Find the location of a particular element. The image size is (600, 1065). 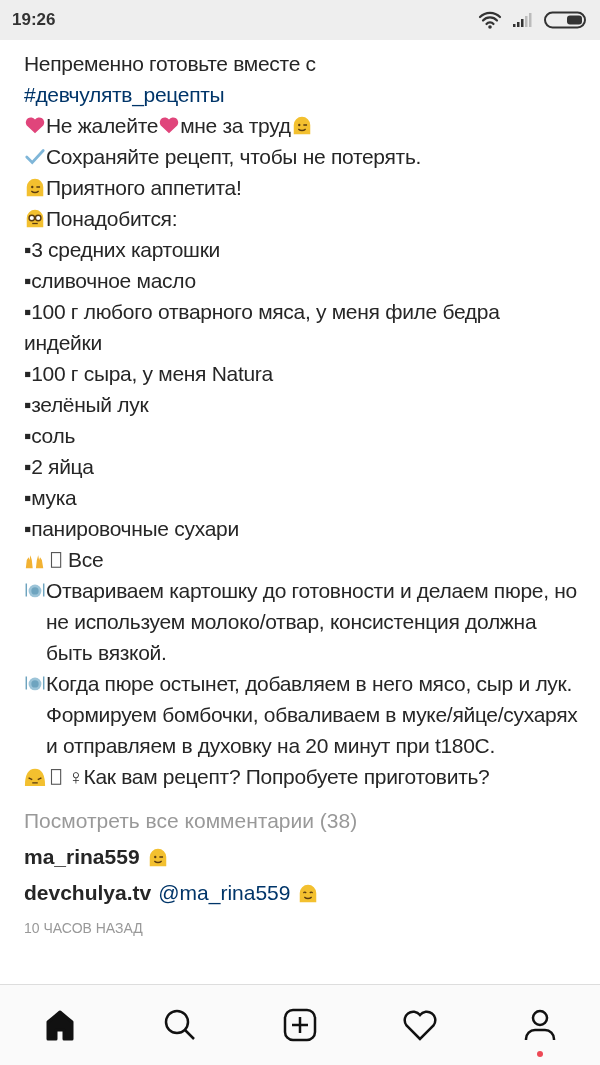

post-text: Непременно готовьте вместе с is located at coordinates (170, 64).